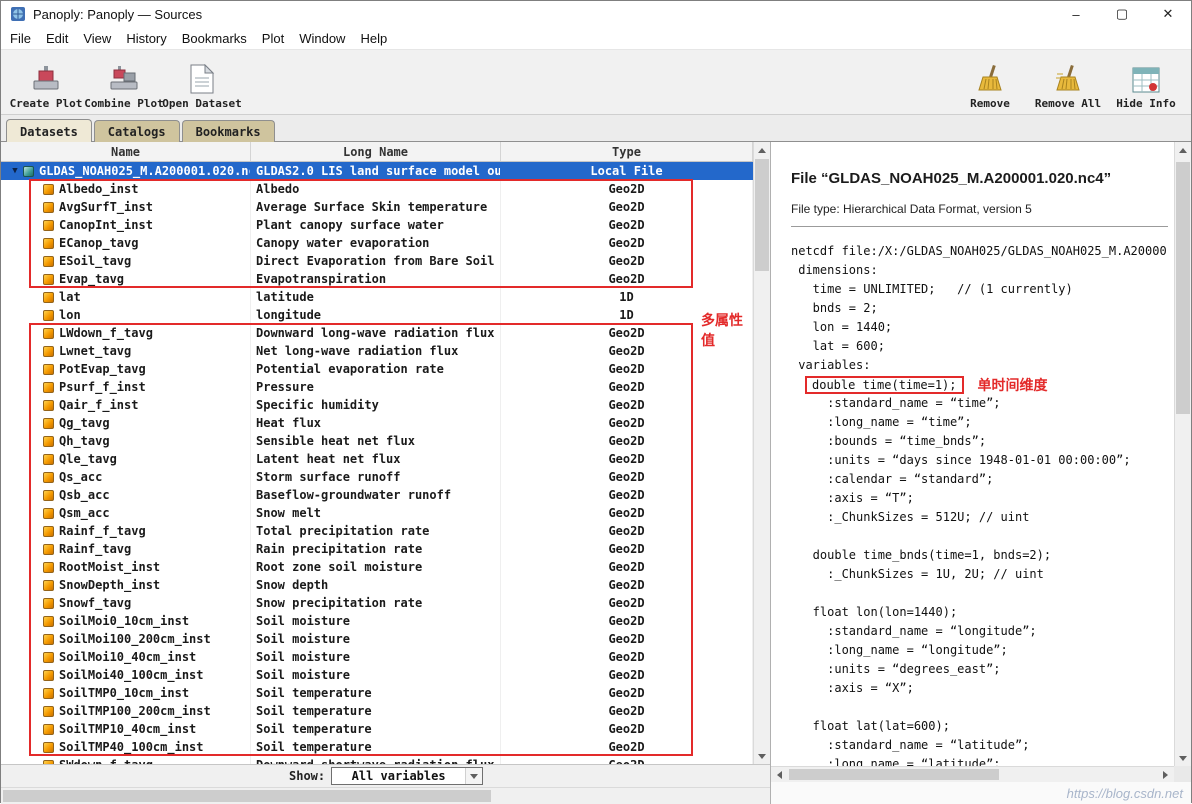  What do you see at coordinates (228, 131) in the screenshot?
I see `tab-bookmarks: Bookmarks` at bounding box center [228, 131].